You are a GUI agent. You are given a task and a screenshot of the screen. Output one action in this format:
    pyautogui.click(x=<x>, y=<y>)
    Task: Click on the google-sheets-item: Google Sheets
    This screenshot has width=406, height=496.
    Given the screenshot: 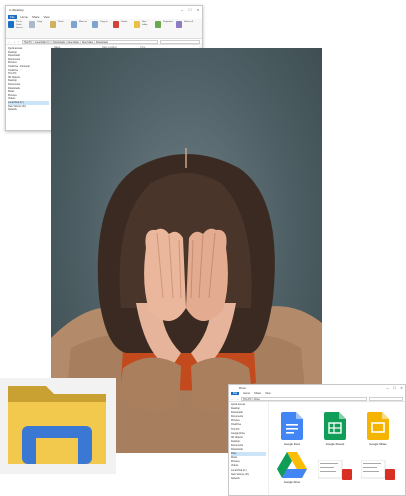 What is the action you would take?
    pyautogui.click(x=335, y=429)
    